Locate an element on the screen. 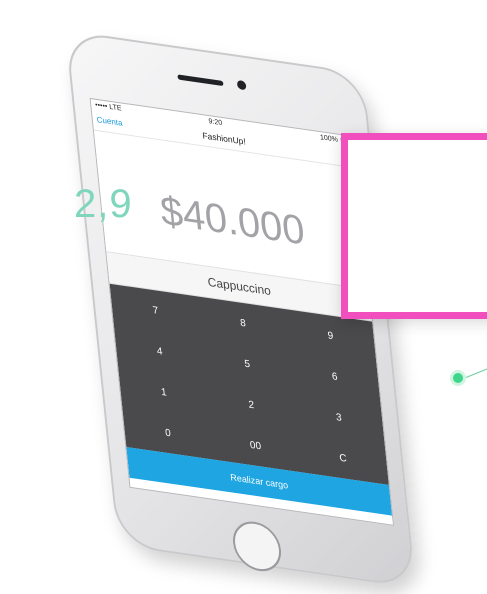 Image resolution: width=487 pixels, height=594 pixels. status-battery: 100% is located at coordinates (329, 139).